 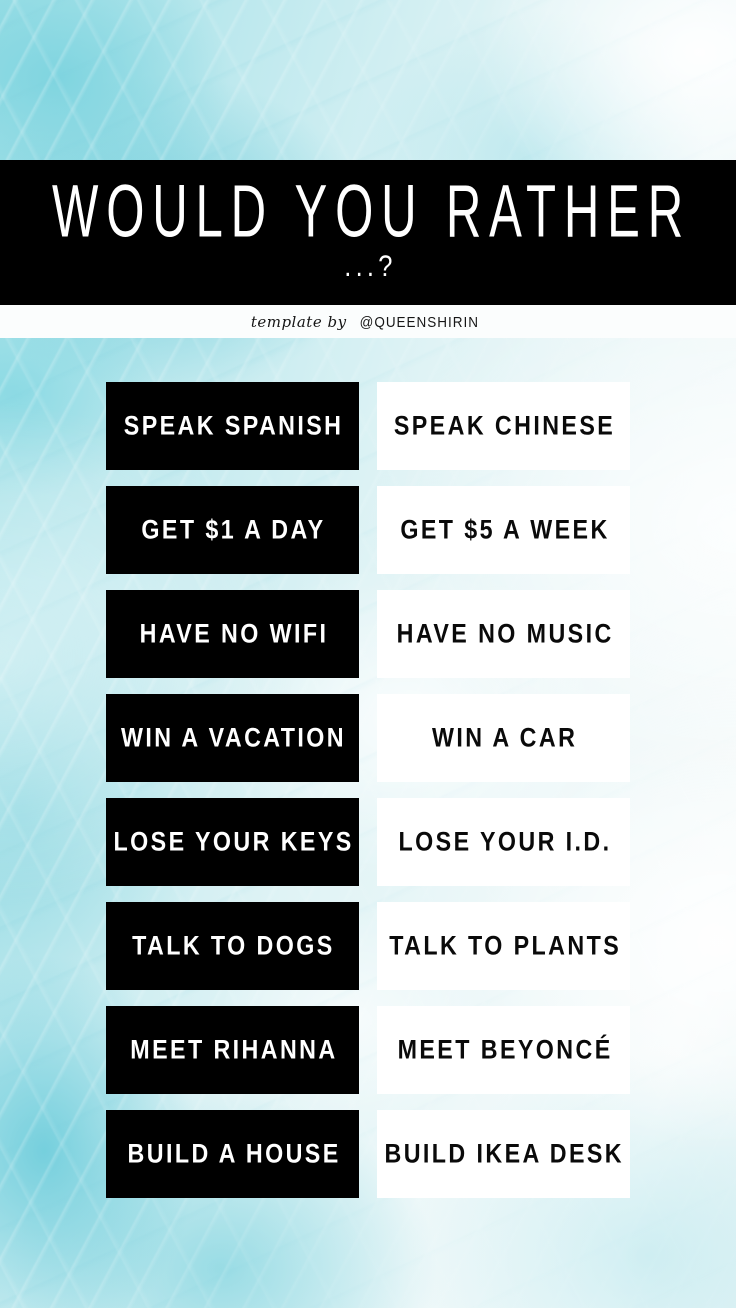 What do you see at coordinates (372, 212) in the screenshot?
I see `page-title: WOULD YOU RATHER` at bounding box center [372, 212].